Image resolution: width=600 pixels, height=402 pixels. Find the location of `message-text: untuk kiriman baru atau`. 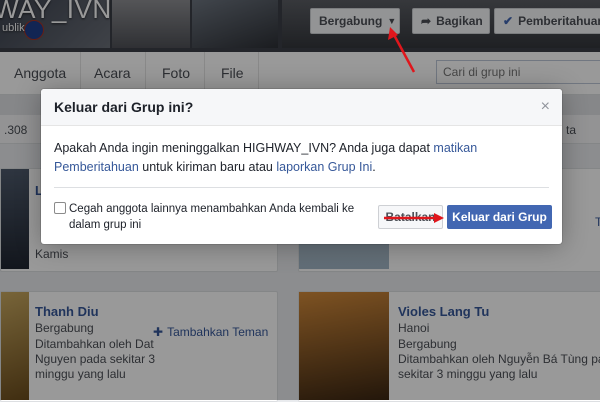

message-text: untuk kiriman baru atau is located at coordinates (207, 167).